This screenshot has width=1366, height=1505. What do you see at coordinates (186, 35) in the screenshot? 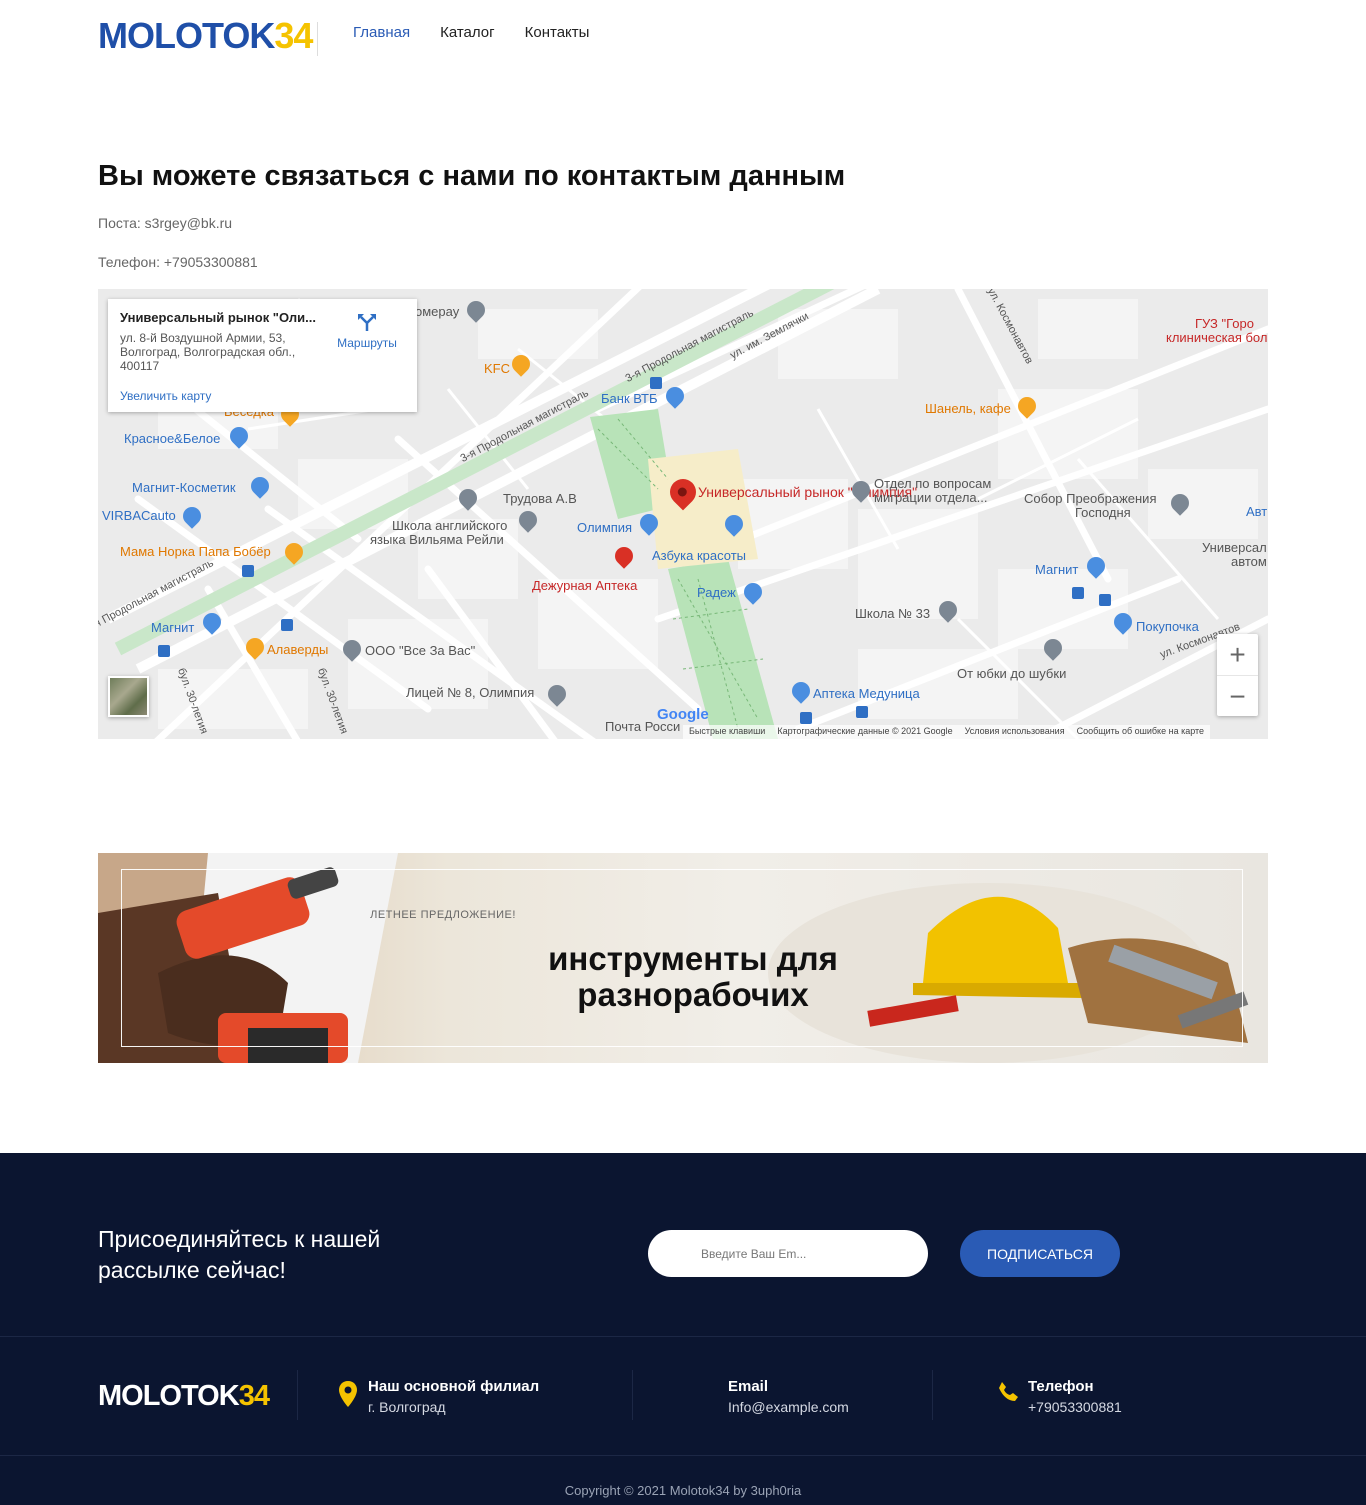
I see `logo-text-main: MOLOTOK` at bounding box center [186, 35].